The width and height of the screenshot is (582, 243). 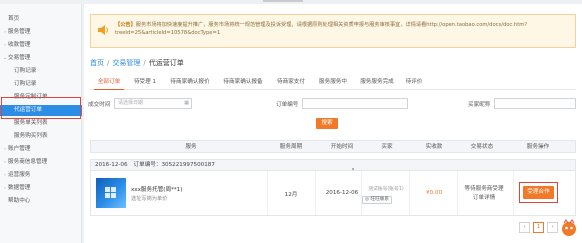 I want to click on next-page-button: ›, so click(x=552, y=227).